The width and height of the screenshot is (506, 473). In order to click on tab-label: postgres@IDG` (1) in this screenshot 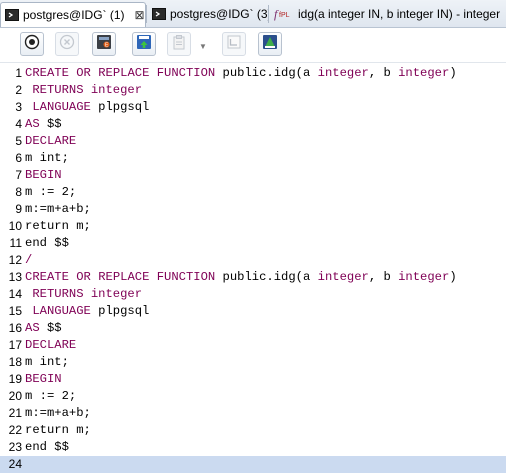, I will do `click(74, 15)`.